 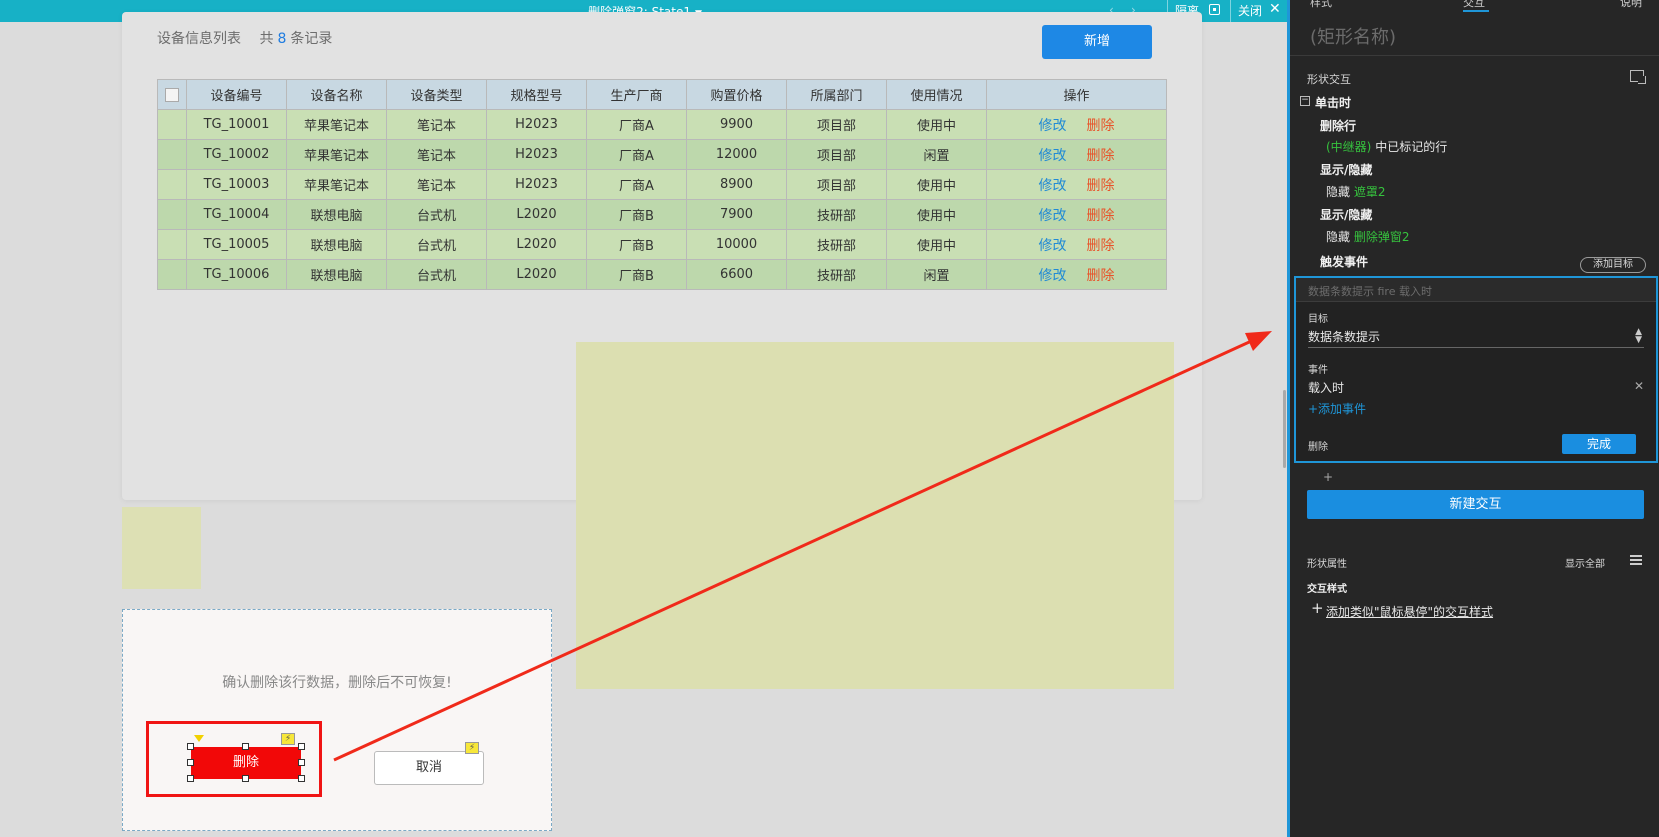 I want to click on new-interaction-button: 新建交互, so click(x=1475, y=504).